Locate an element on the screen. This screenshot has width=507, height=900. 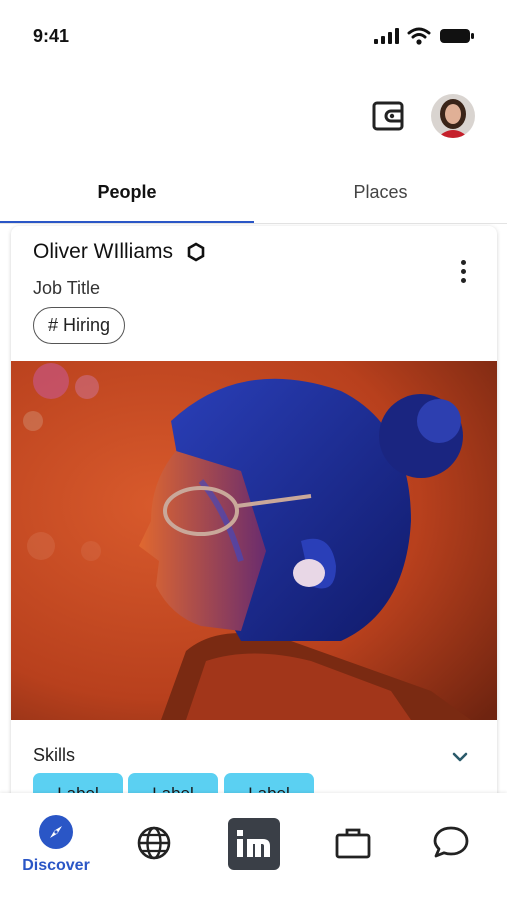
brand-logo-icon is located at coordinates (253, 843).